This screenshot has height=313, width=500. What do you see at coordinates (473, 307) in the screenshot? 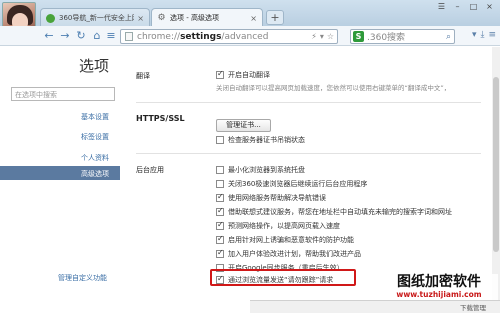
I see `download-manager-link: 下载管理` at bounding box center [473, 307].